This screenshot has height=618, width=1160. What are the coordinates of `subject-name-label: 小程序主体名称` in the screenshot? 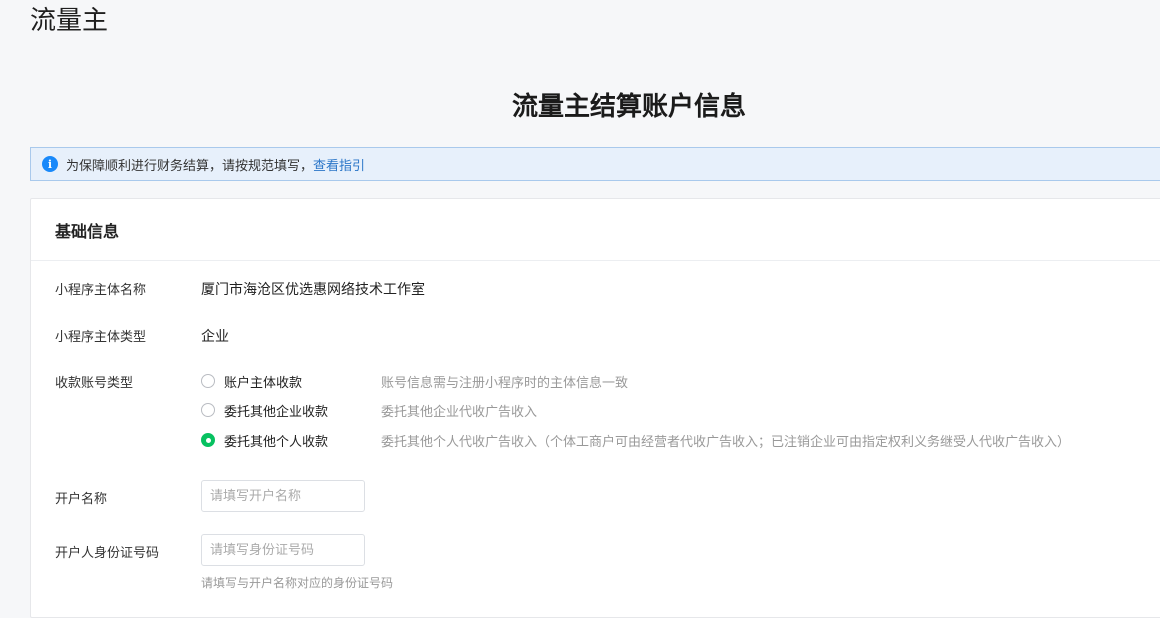 It's located at (101, 290).